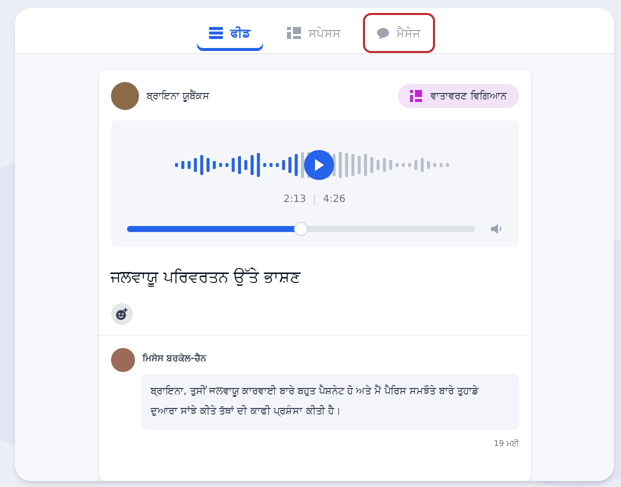 This screenshot has height=487, width=621. I want to click on topic-tag: ਵਾਤਾਵਰਣ ਵਿਗਿਆਨ, so click(458, 96).